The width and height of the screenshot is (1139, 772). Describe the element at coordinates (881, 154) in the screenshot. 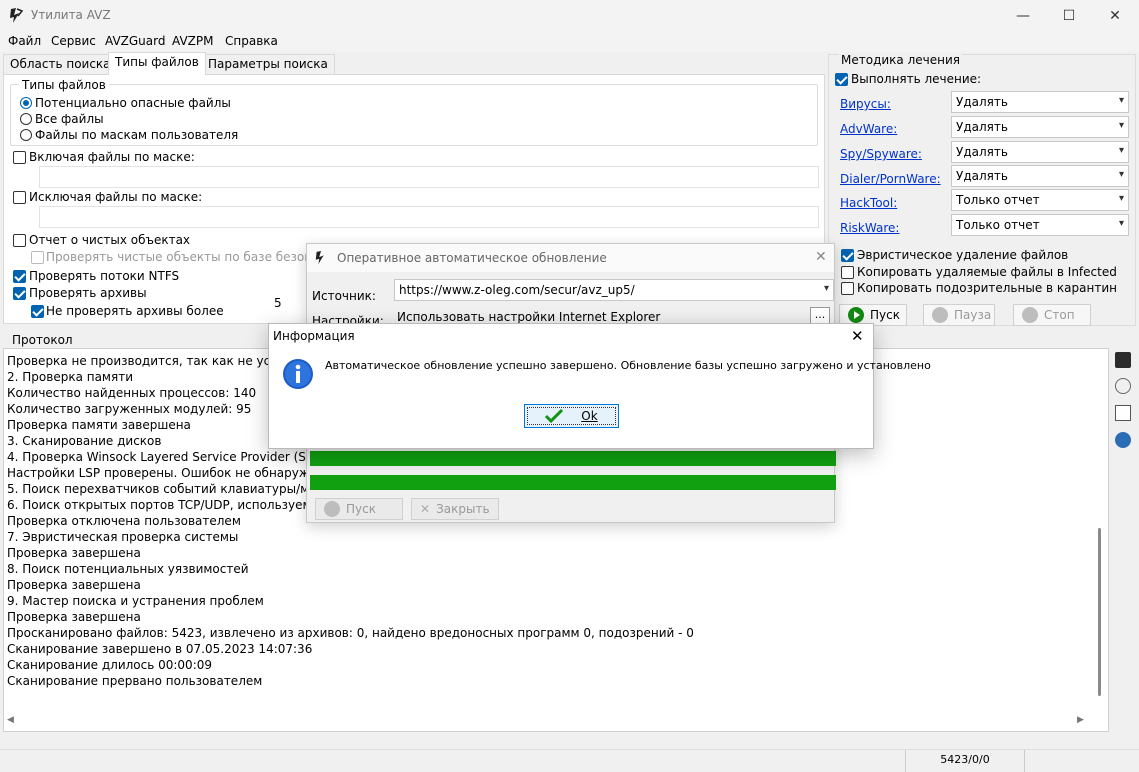

I see `link-spyware: Spy/Spyware:` at that location.